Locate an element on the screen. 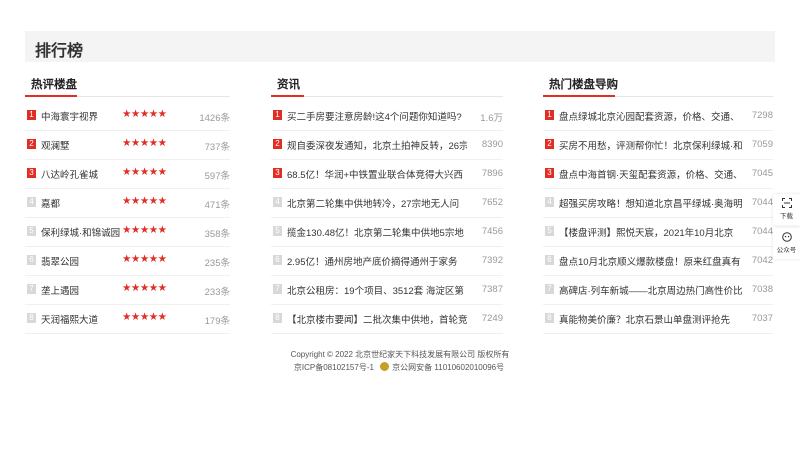 This screenshot has width=800, height=450. list-item: 6 翡翠公园 ★★★★★ 235条 is located at coordinates (127, 261).